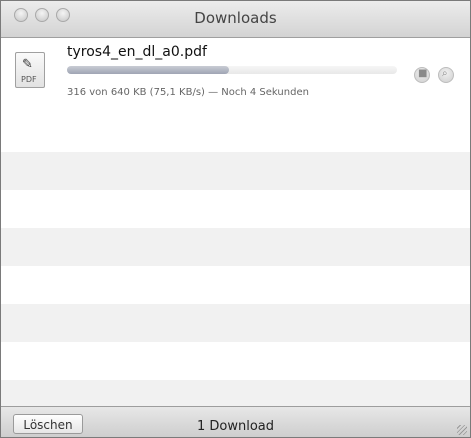 This screenshot has width=471, height=438. I want to click on acrobat-glyph-icon: ✎, so click(27, 64).